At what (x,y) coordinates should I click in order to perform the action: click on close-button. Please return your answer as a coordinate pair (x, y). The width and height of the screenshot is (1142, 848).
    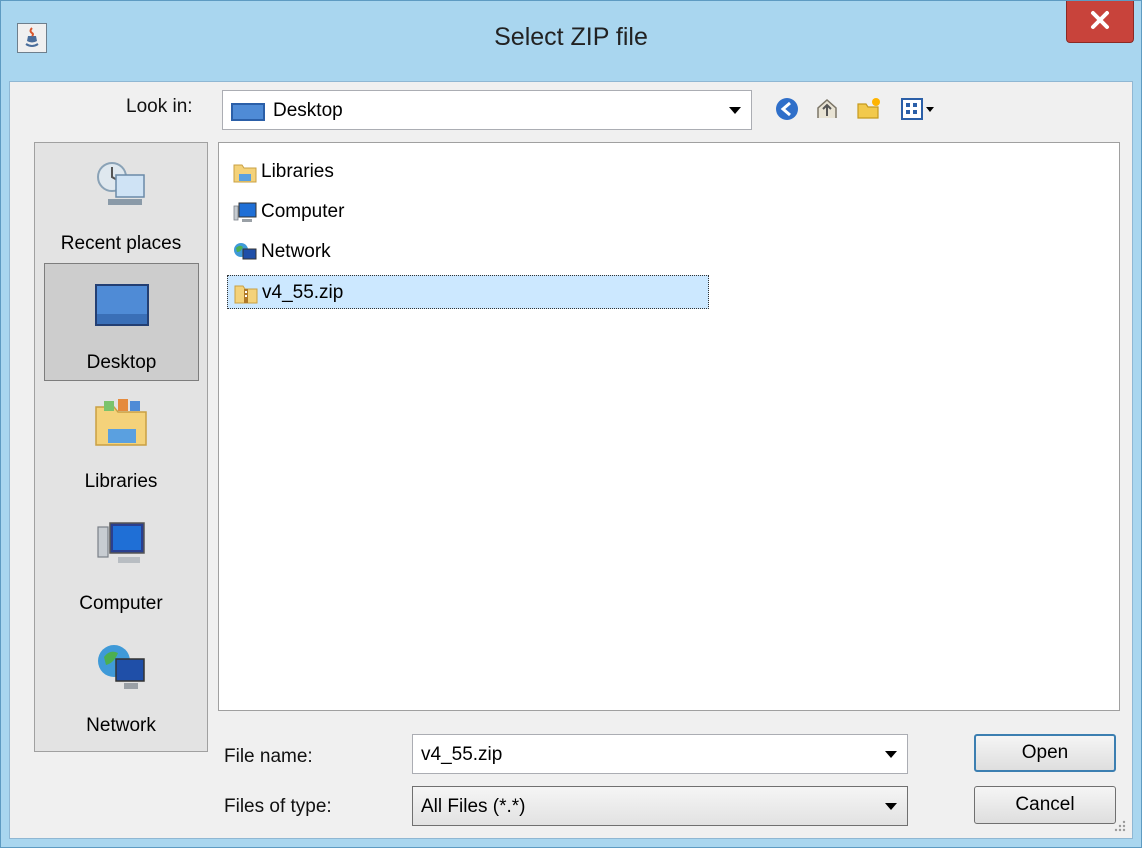
    Looking at the image, I should click on (1100, 22).